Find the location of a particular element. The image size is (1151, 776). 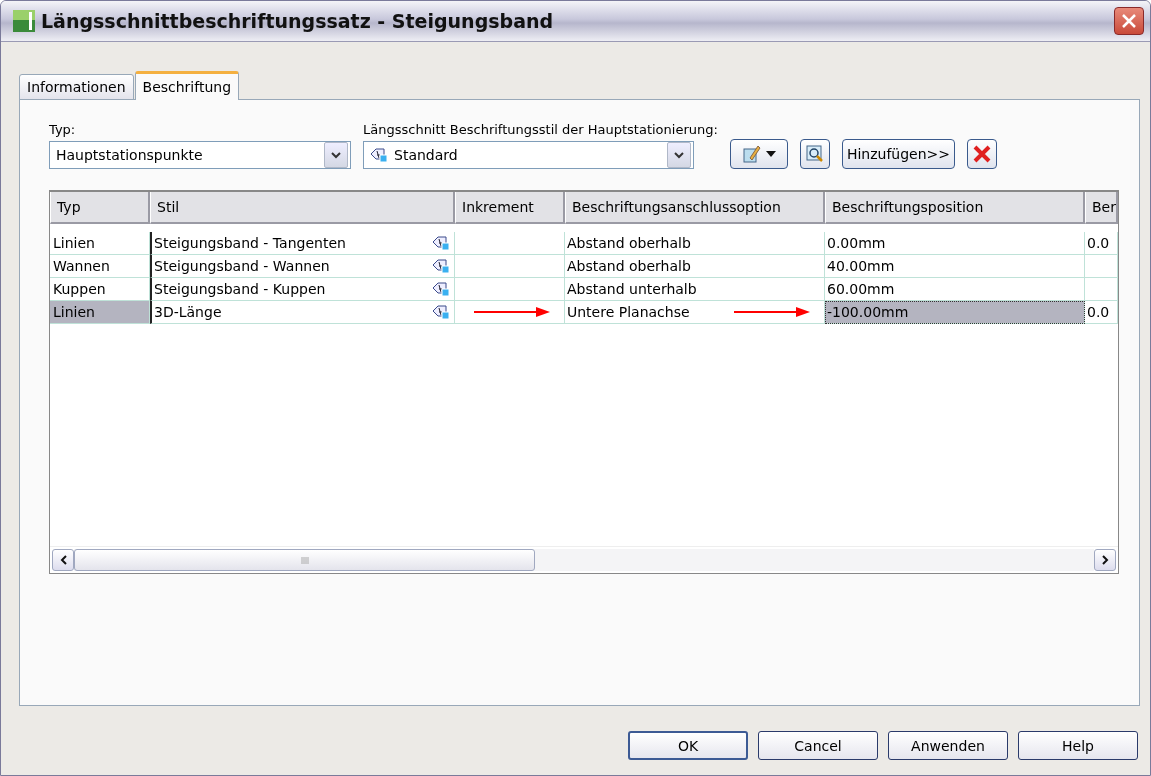

column-header: Beschriftungsanschlussoption is located at coordinates (695, 208).